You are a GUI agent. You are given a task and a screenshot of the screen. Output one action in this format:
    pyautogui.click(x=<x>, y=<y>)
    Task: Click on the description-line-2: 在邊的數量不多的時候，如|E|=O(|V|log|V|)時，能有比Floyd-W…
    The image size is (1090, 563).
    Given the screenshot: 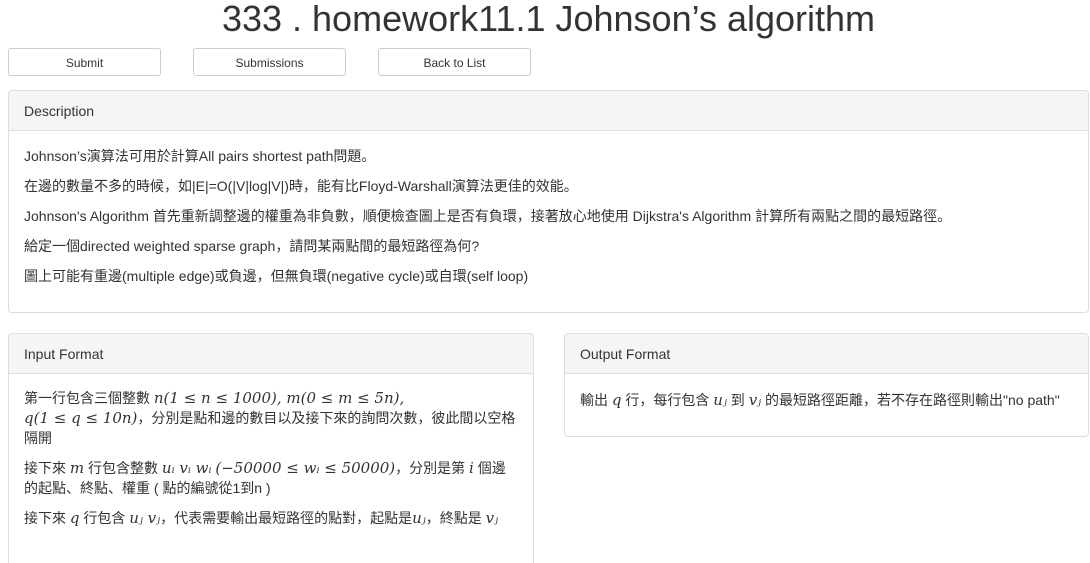 What is the action you would take?
    pyautogui.click(x=301, y=186)
    